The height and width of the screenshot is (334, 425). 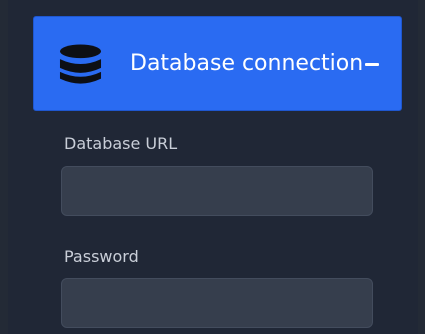 What do you see at coordinates (247, 63) in the screenshot?
I see `header-title: Database connection` at bounding box center [247, 63].